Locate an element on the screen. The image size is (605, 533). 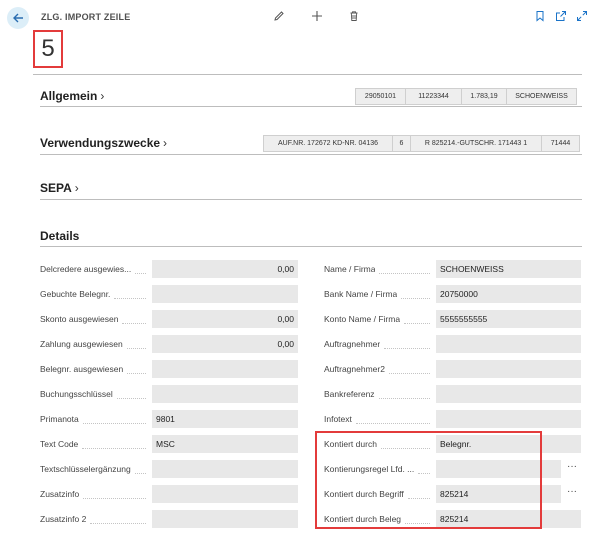
back-button is located at coordinates (18, 18).